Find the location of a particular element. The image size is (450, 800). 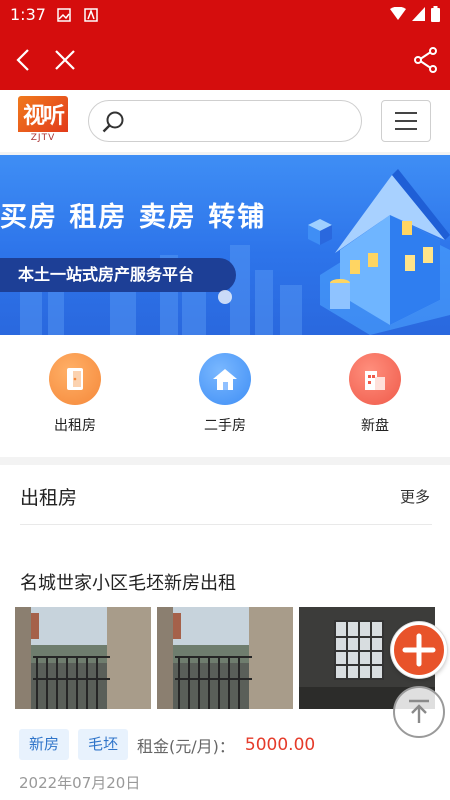

tag-new-house: 新房 is located at coordinates (44, 744).